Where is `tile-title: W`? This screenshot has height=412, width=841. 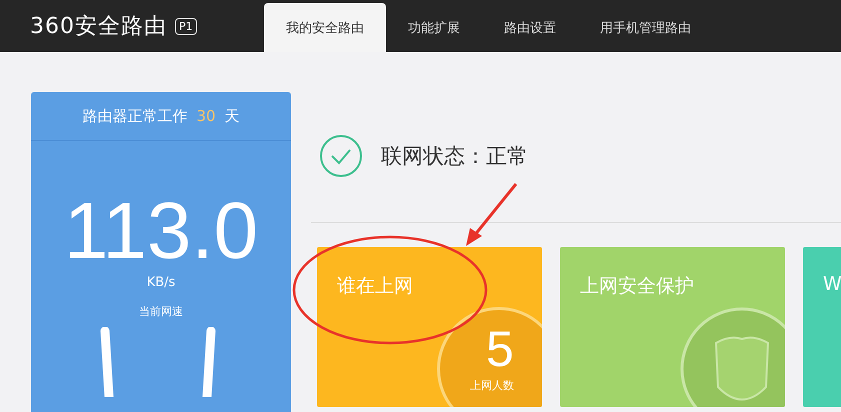
tile-title: W is located at coordinates (832, 284).